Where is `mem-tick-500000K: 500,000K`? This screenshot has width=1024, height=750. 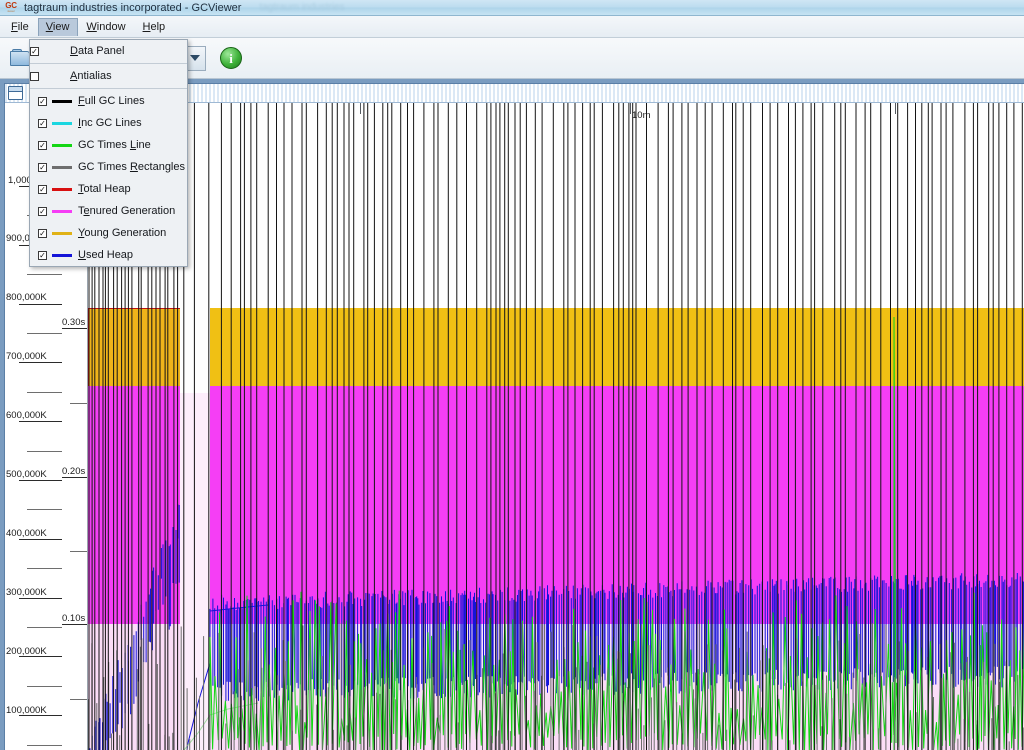
mem-tick-500000K: 500,000K is located at coordinates (26, 474).